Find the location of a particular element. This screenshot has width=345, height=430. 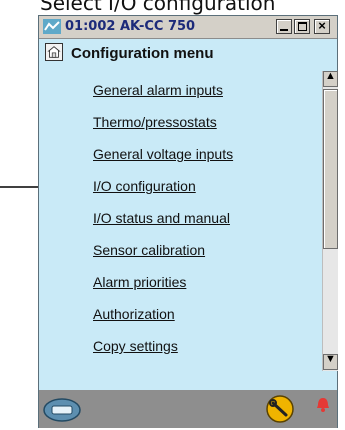

vertical-scrollbar: ▲ ▼ is located at coordinates (330, 220).